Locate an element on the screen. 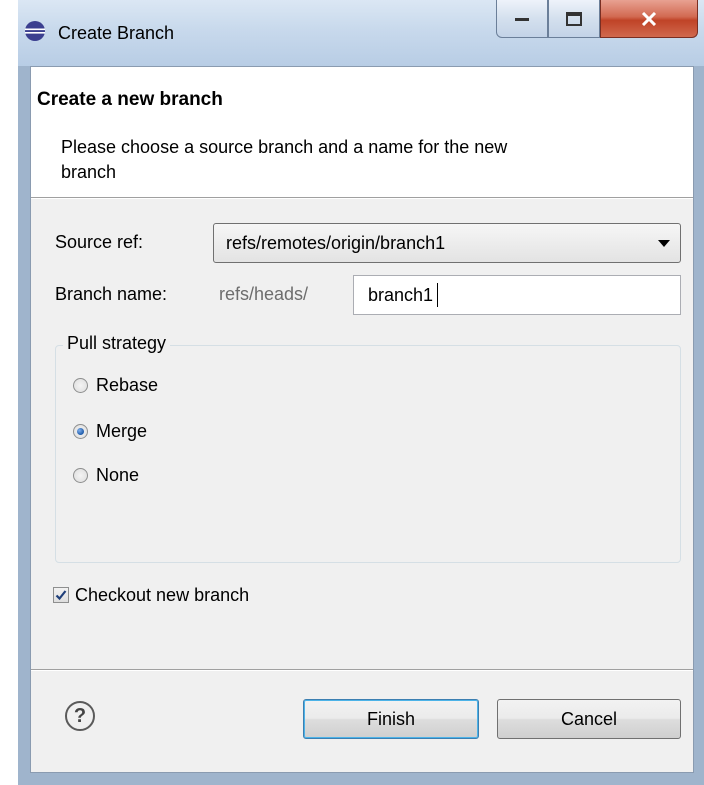 This screenshot has width=704, height=785. help-button: ? is located at coordinates (80, 716).